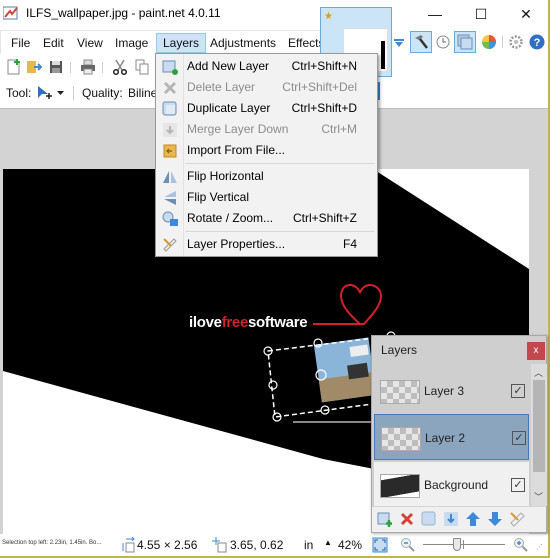  What do you see at coordinates (266, 197) in the screenshot?
I see `menu-item-flip-vertical: Flip Vertical` at bounding box center [266, 197].